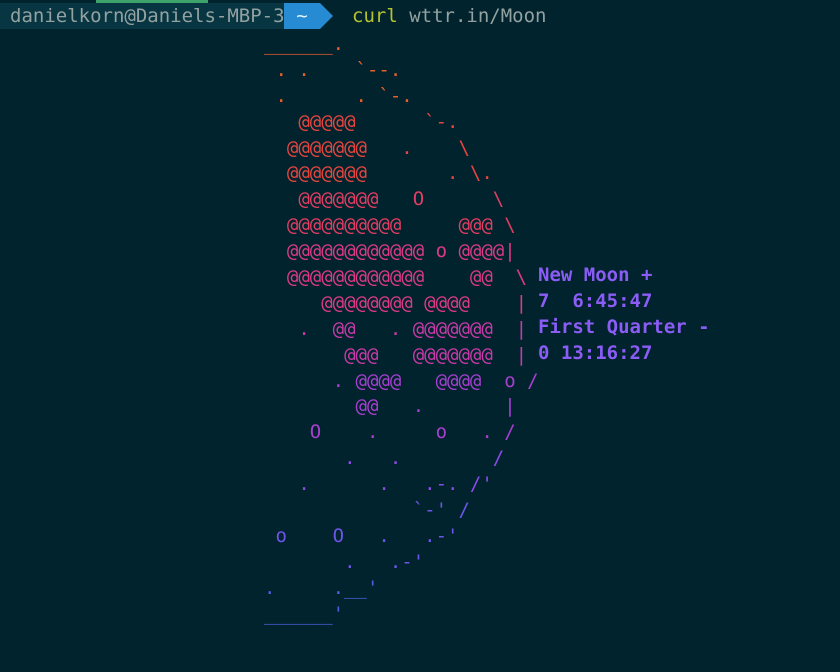  I want to click on moon-art-line: O . o . /, so click(390, 432).